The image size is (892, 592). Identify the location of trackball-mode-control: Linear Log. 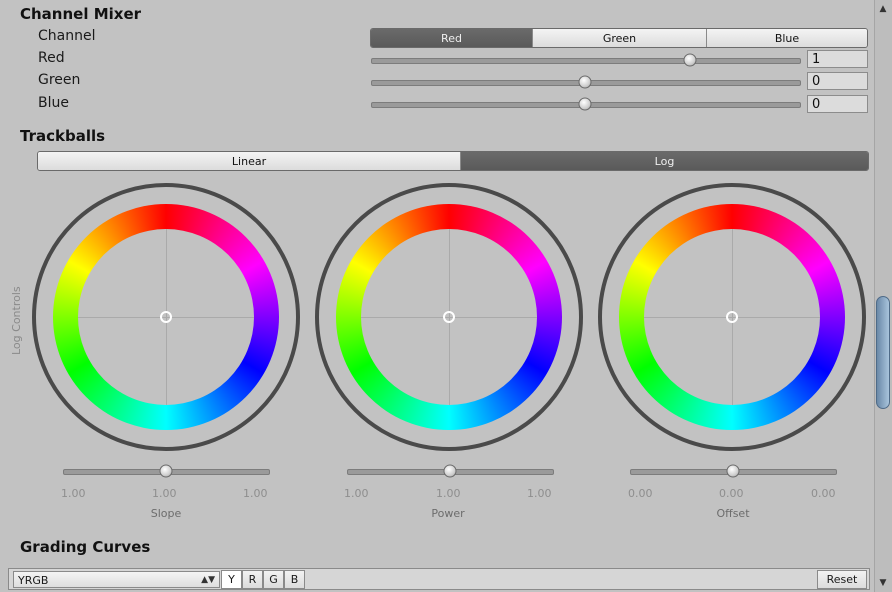
(453, 161).